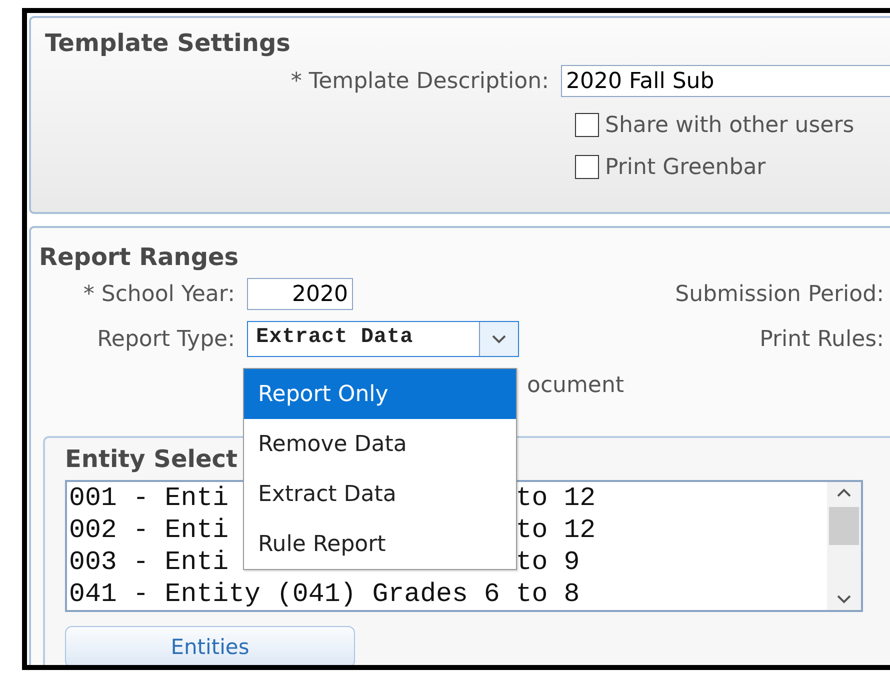 The height and width of the screenshot is (680, 890). Describe the element at coordinates (576, 385) in the screenshot. I see `field-label: ocument` at that location.